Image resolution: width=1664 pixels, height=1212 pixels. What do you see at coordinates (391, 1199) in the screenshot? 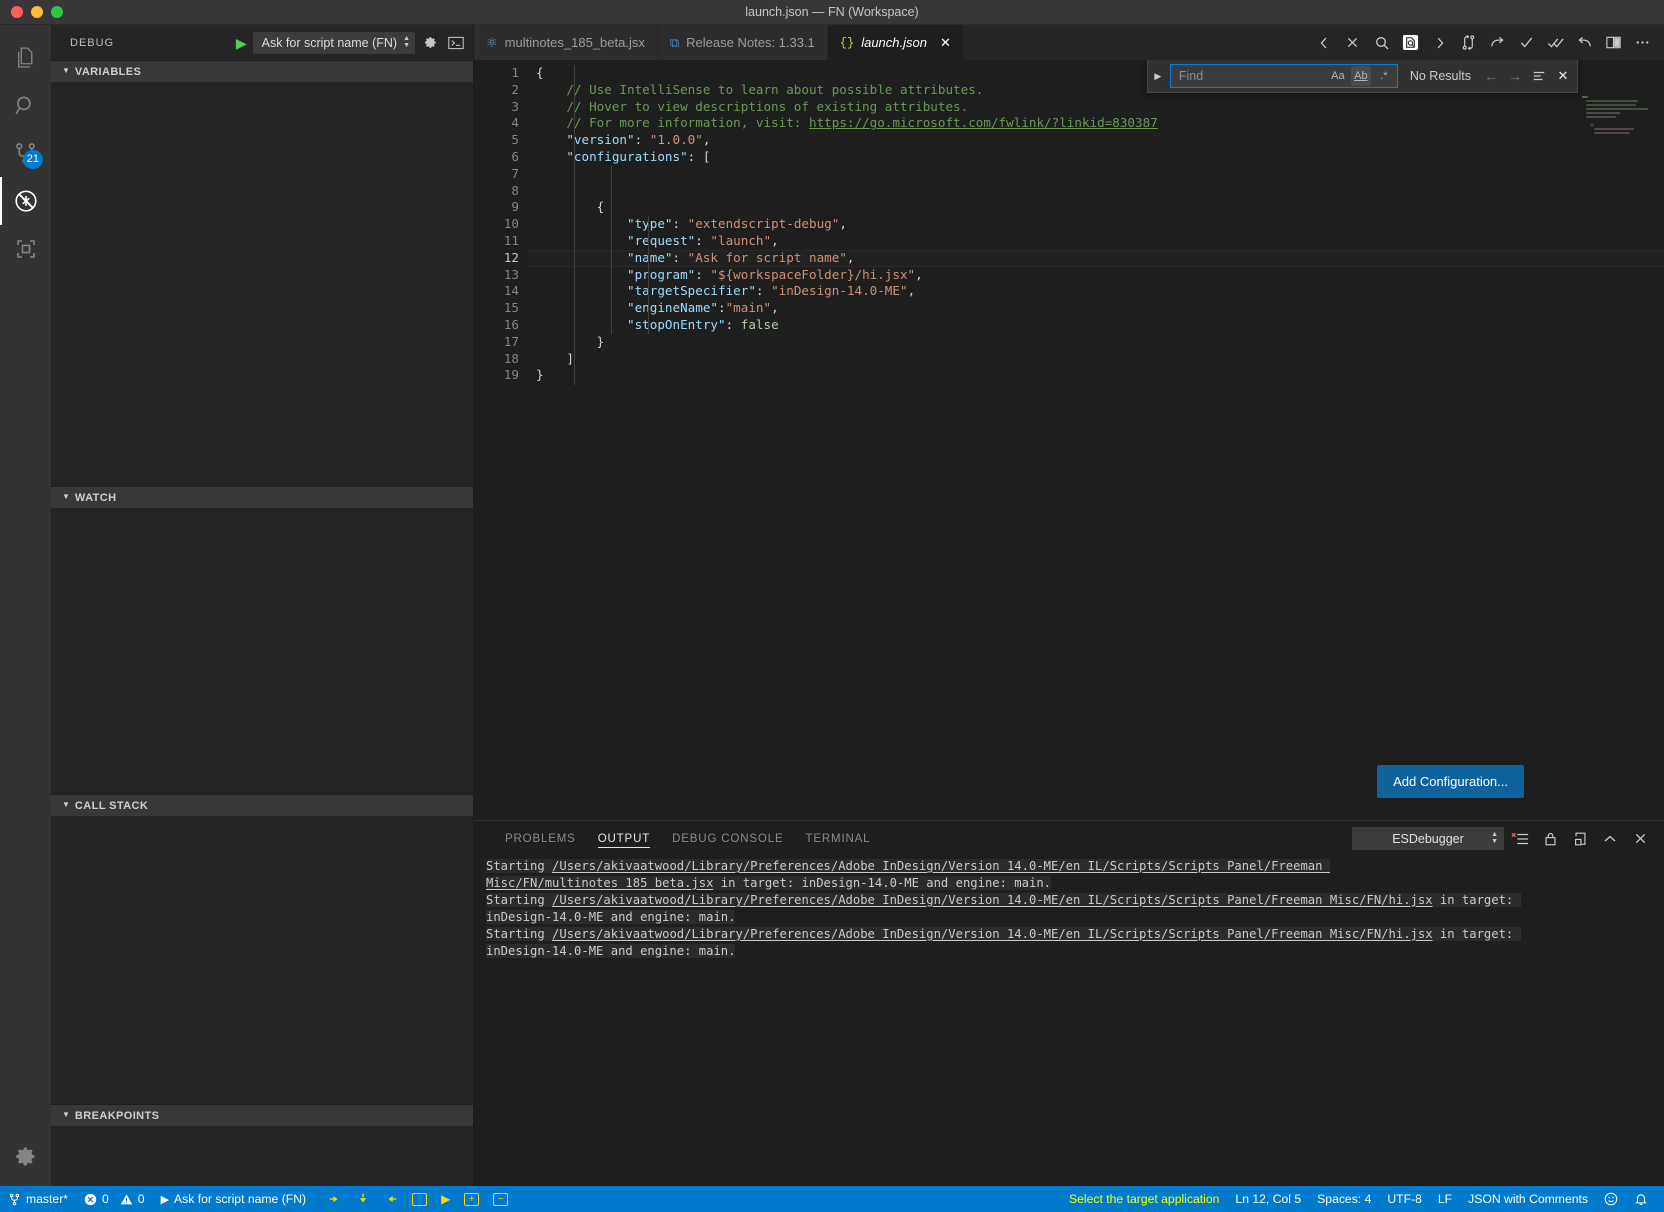
I see `step-out-button` at bounding box center [391, 1199].